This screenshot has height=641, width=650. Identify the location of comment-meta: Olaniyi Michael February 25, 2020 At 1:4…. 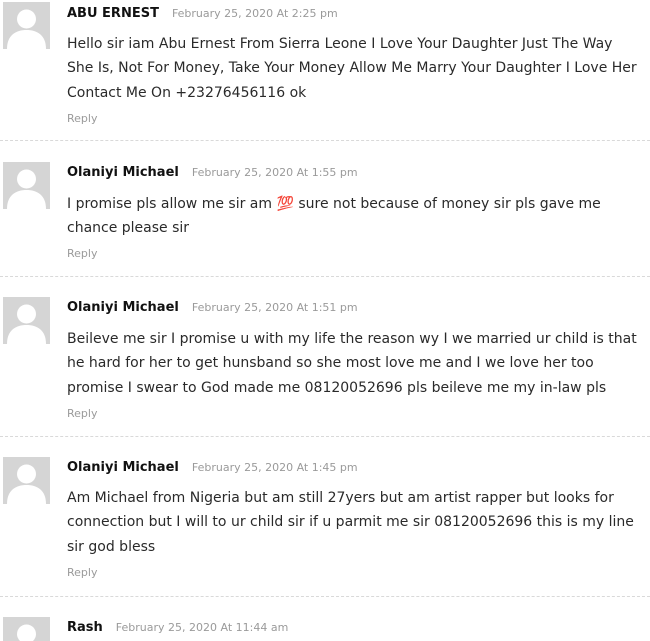
(212, 471).